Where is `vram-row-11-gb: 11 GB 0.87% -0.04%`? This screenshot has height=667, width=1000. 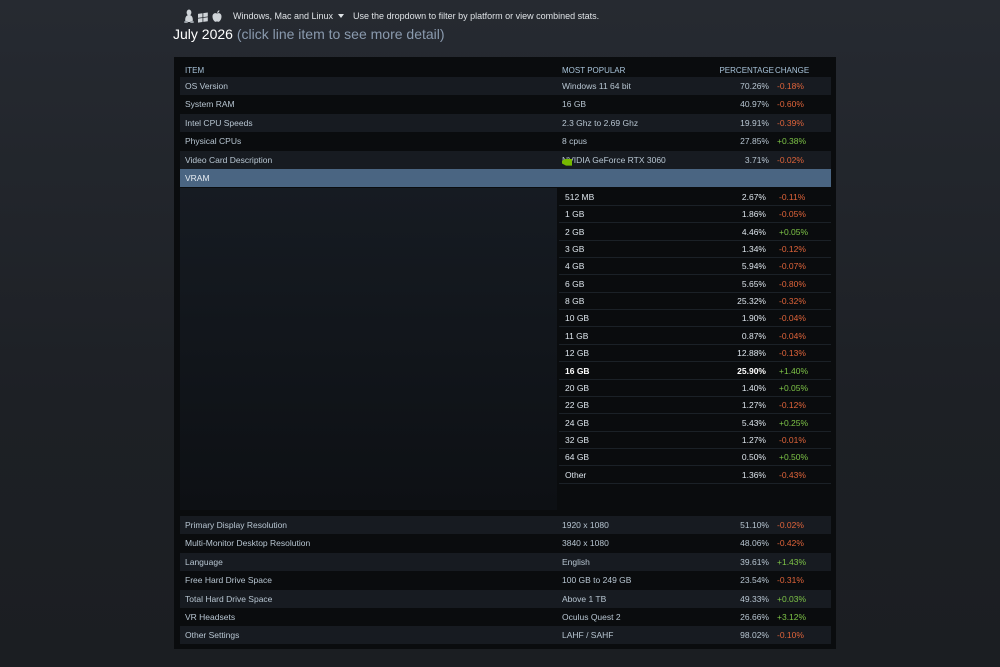
vram-row-11-gb: 11 GB 0.87% -0.04% is located at coordinates (695, 336).